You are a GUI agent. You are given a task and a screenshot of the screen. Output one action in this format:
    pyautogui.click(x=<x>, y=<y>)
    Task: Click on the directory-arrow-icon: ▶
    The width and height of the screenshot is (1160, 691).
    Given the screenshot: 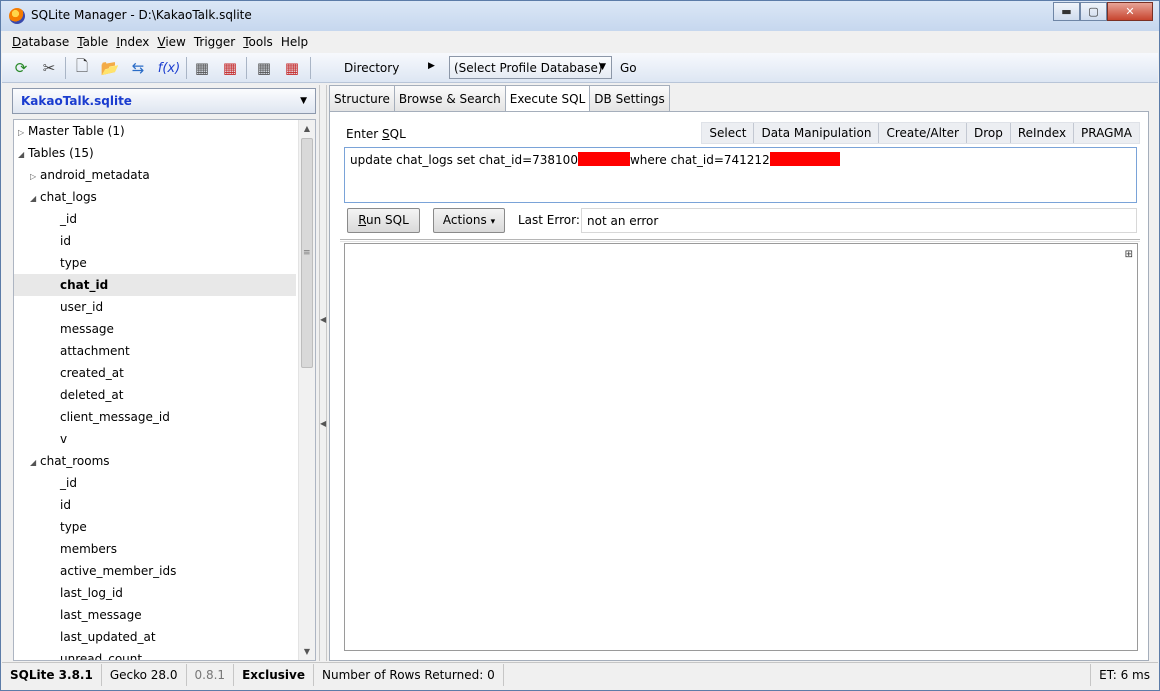 What is the action you would take?
    pyautogui.click(x=431, y=66)
    